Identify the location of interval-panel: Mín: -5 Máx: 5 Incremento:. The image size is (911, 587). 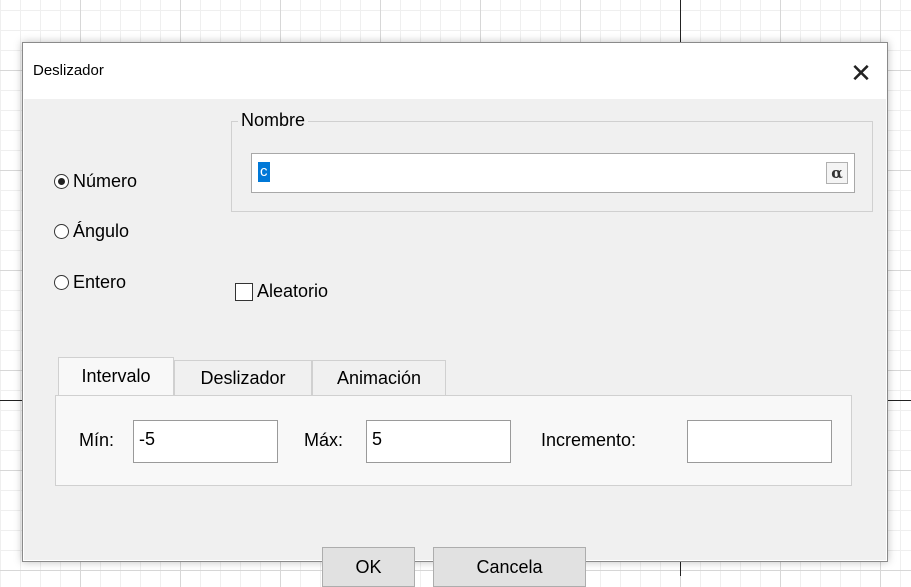
(453, 440).